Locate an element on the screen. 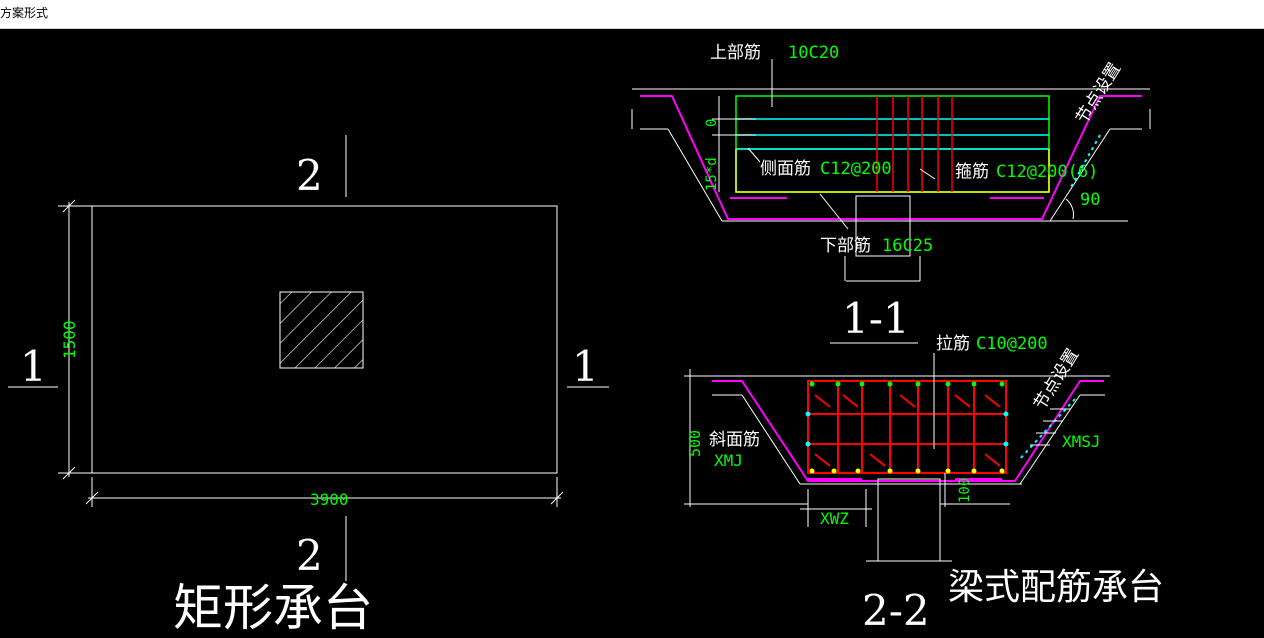  xmsj-label: XMSJ is located at coordinates (1081, 441).